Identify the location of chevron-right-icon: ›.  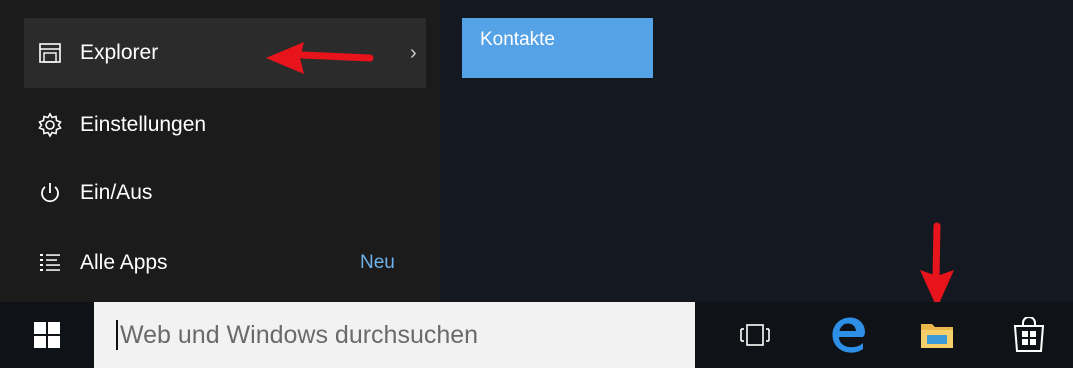
(413, 53).